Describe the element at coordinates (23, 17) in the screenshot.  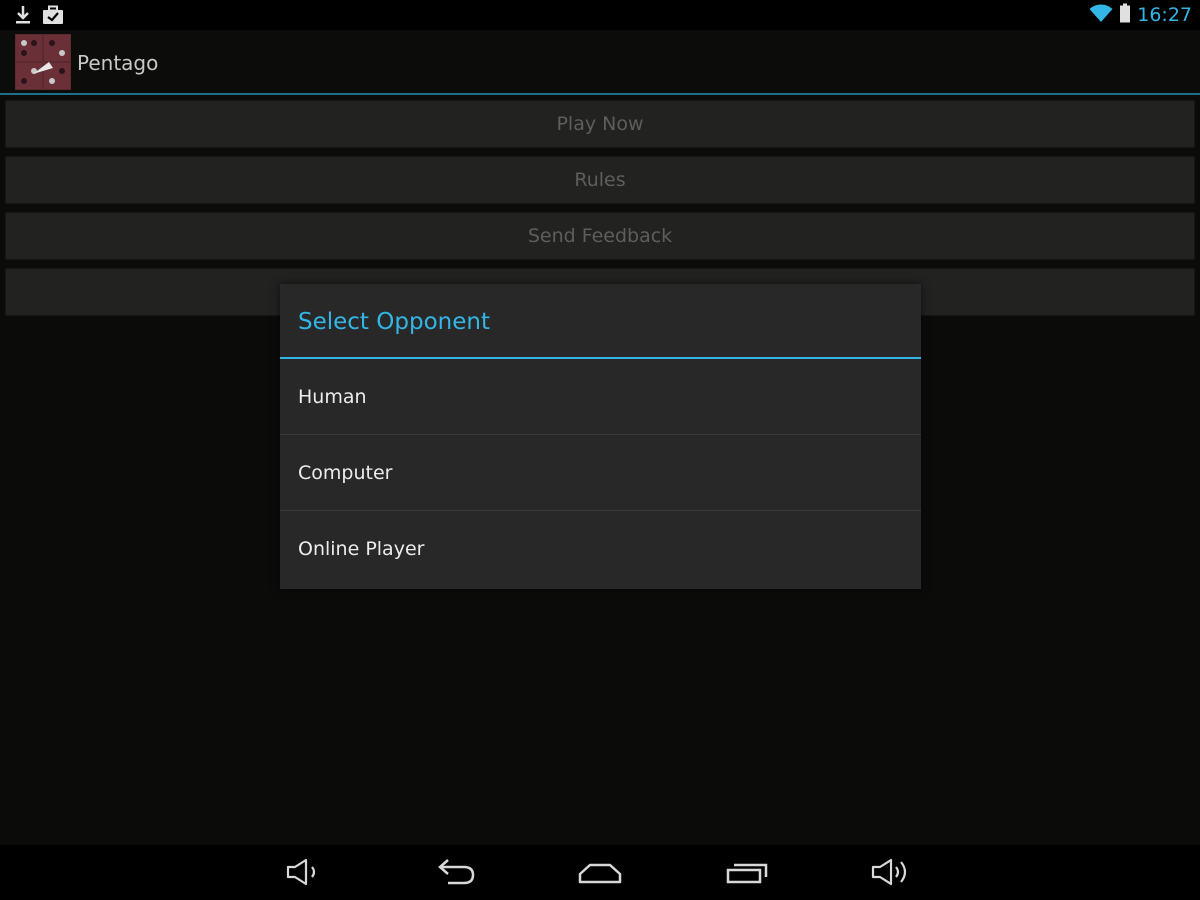
I see `download-icon` at that location.